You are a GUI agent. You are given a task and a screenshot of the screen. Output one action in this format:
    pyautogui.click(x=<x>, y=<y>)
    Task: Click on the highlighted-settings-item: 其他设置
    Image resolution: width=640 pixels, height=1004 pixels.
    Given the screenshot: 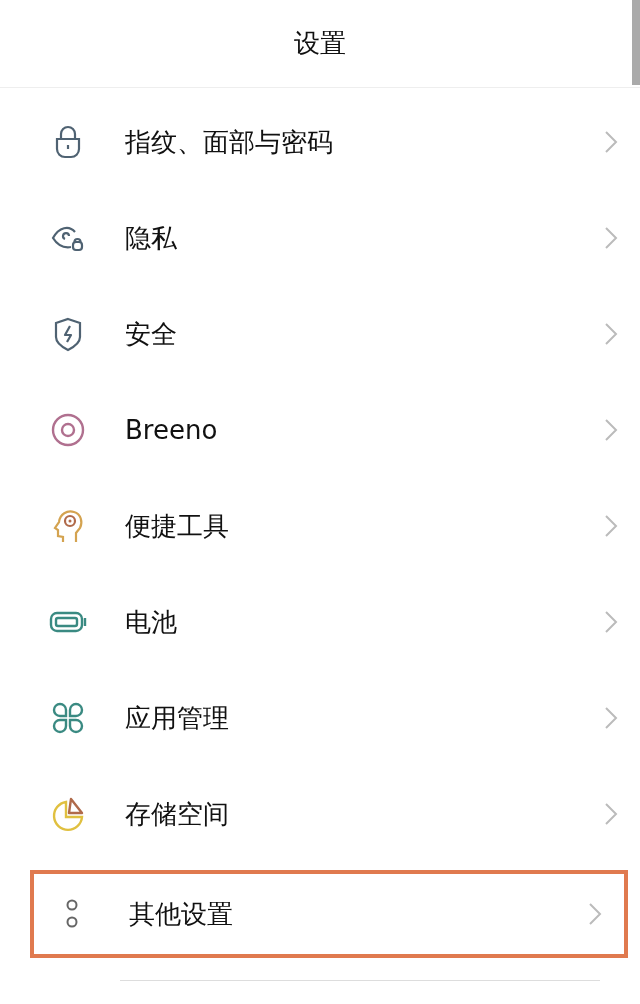 What is the action you would take?
    pyautogui.click(x=329, y=914)
    